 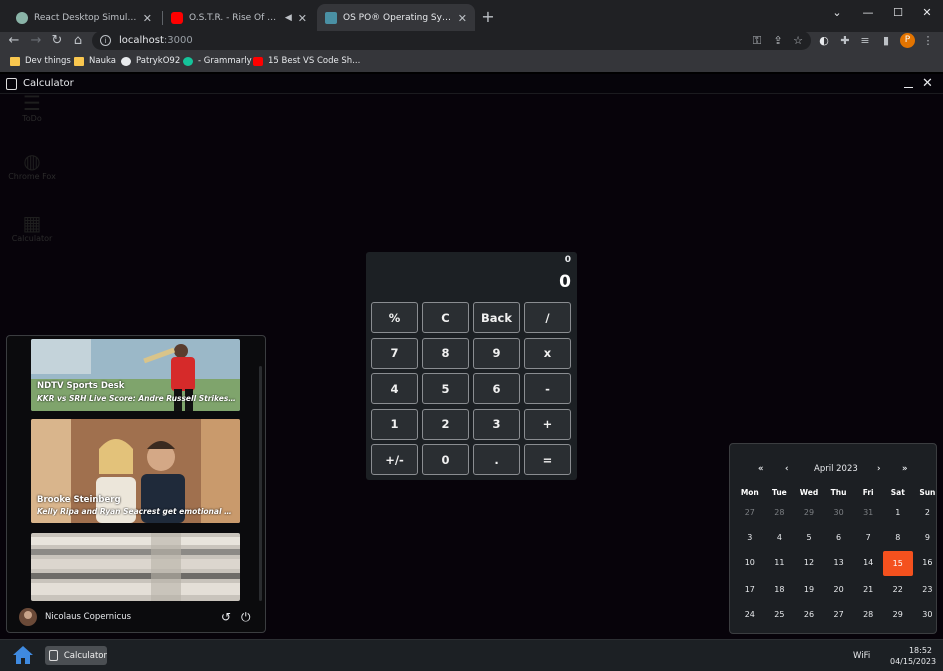 I want to click on calc-key-button: 3, so click(x=496, y=424).